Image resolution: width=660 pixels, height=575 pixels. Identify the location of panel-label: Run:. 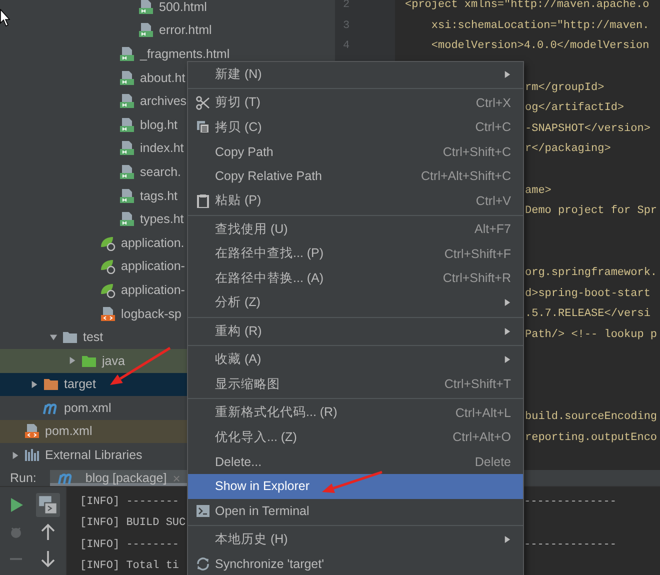
(23, 478).